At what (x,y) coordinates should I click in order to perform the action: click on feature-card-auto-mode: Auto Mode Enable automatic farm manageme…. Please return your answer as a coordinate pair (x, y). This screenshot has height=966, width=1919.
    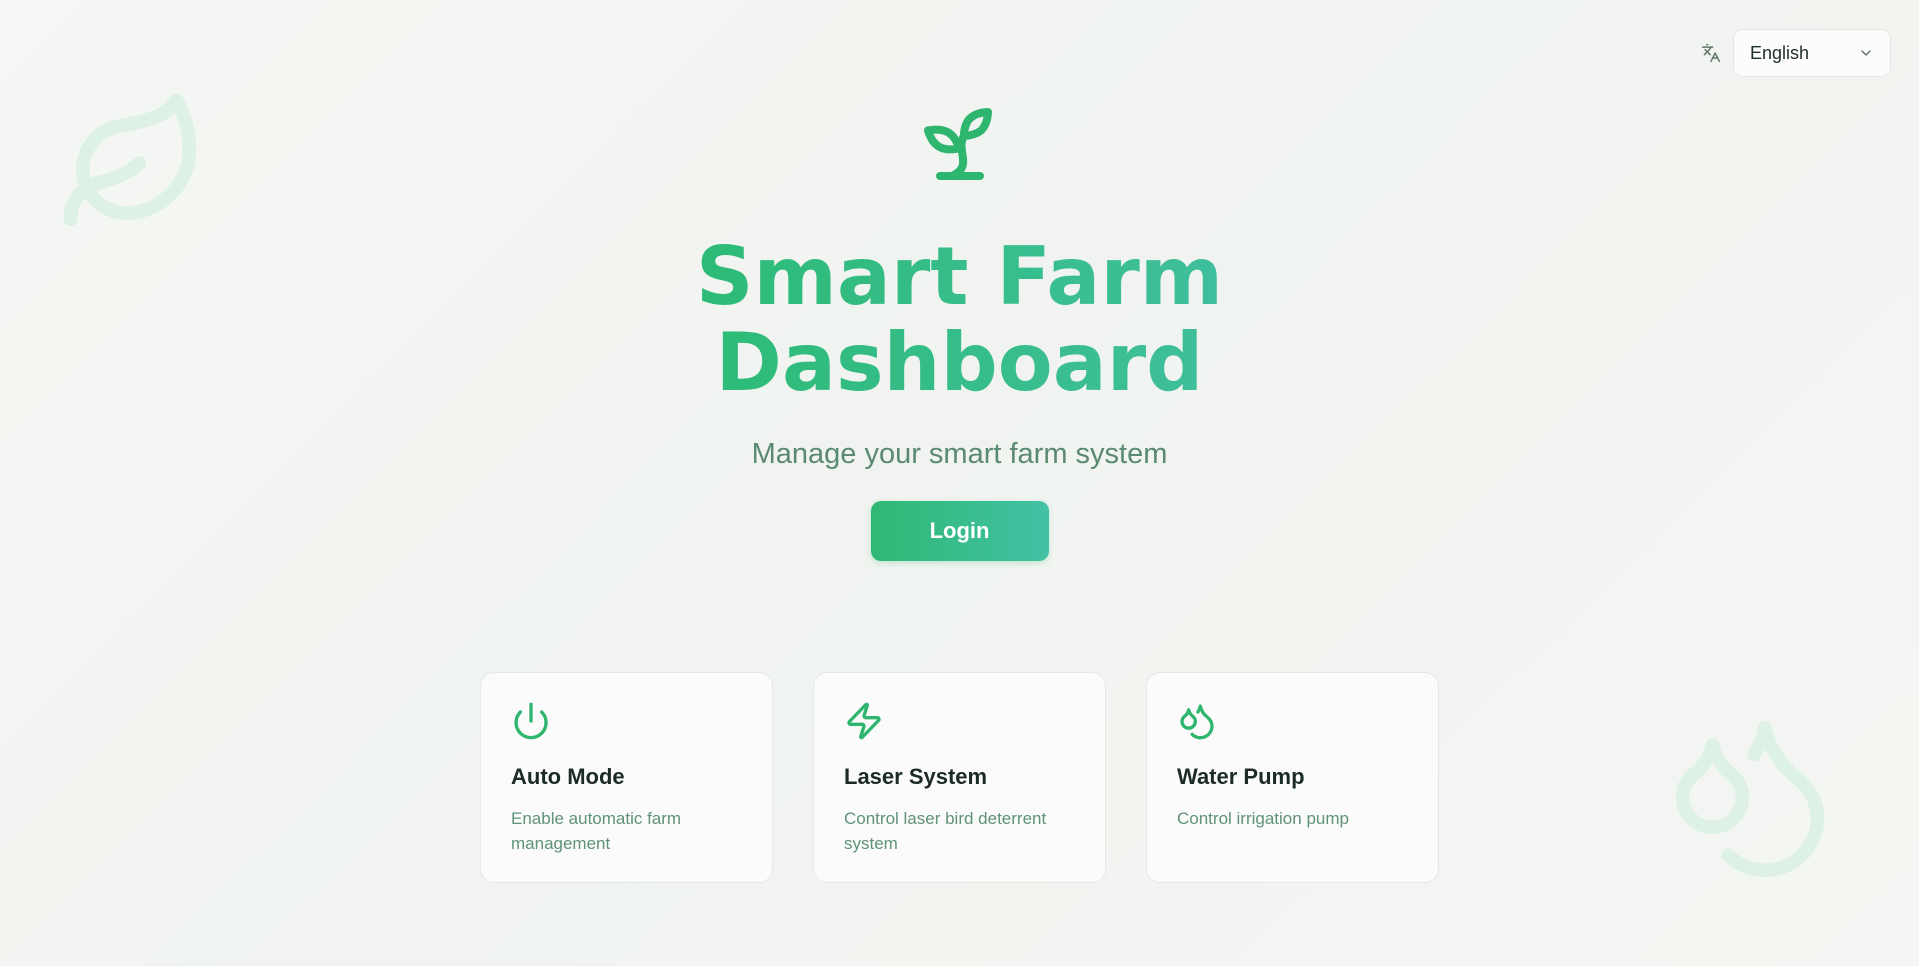
    Looking at the image, I should click on (626, 777).